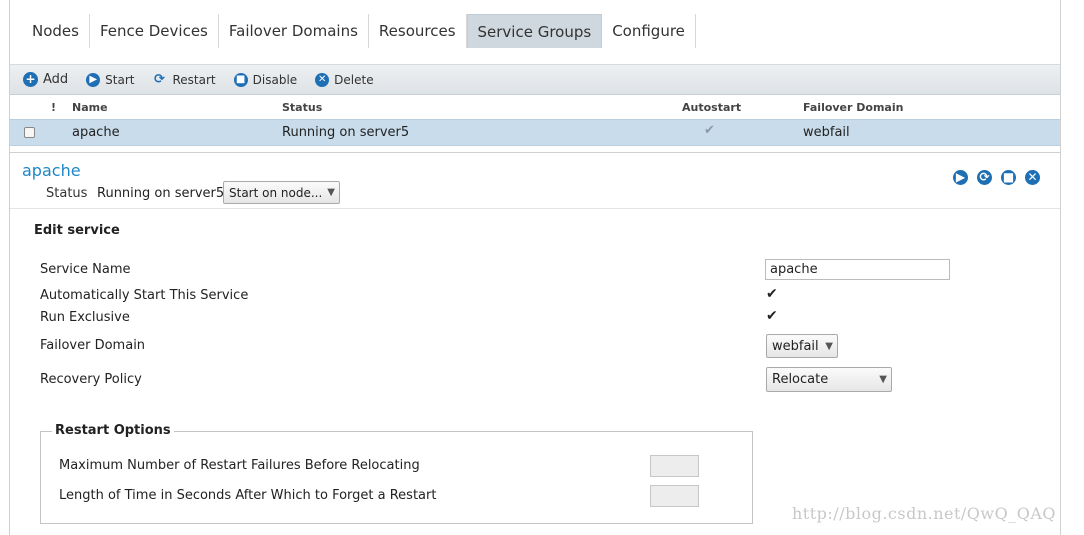 The width and height of the screenshot is (1084, 535). I want to click on restart-label: Restart, so click(194, 79).